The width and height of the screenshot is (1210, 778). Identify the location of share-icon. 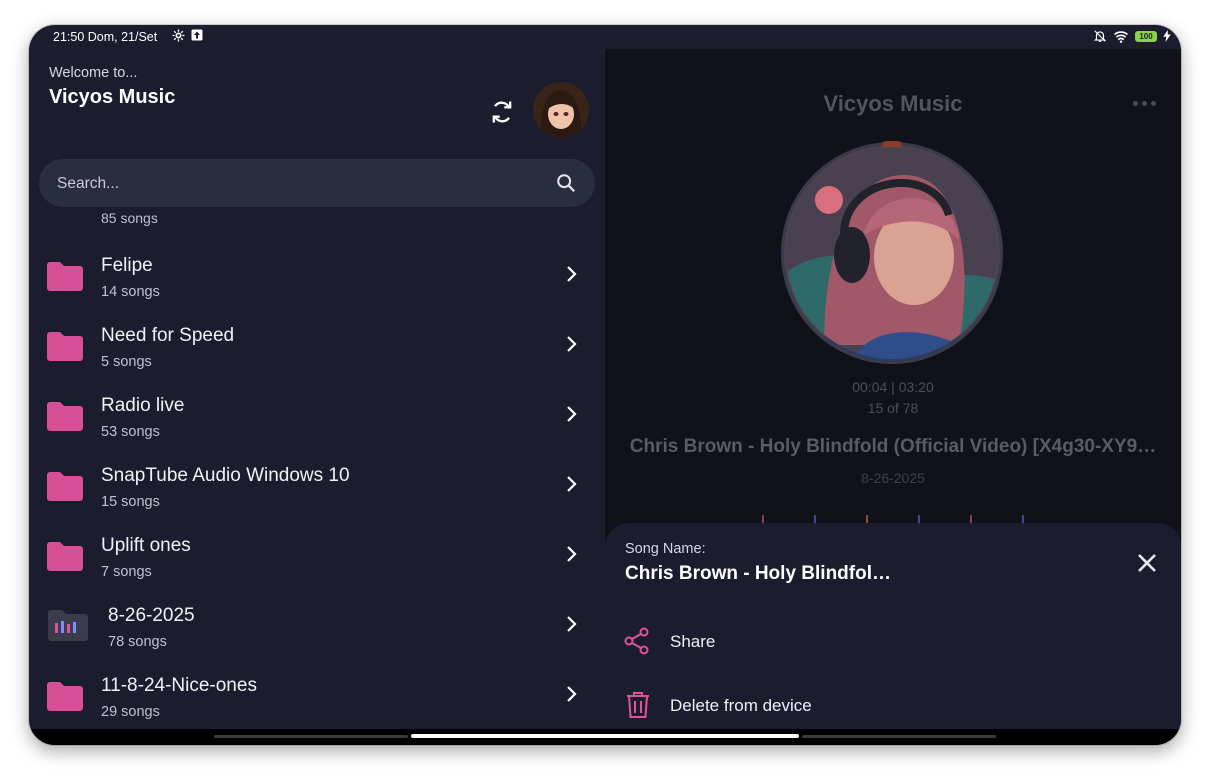
(636, 641).